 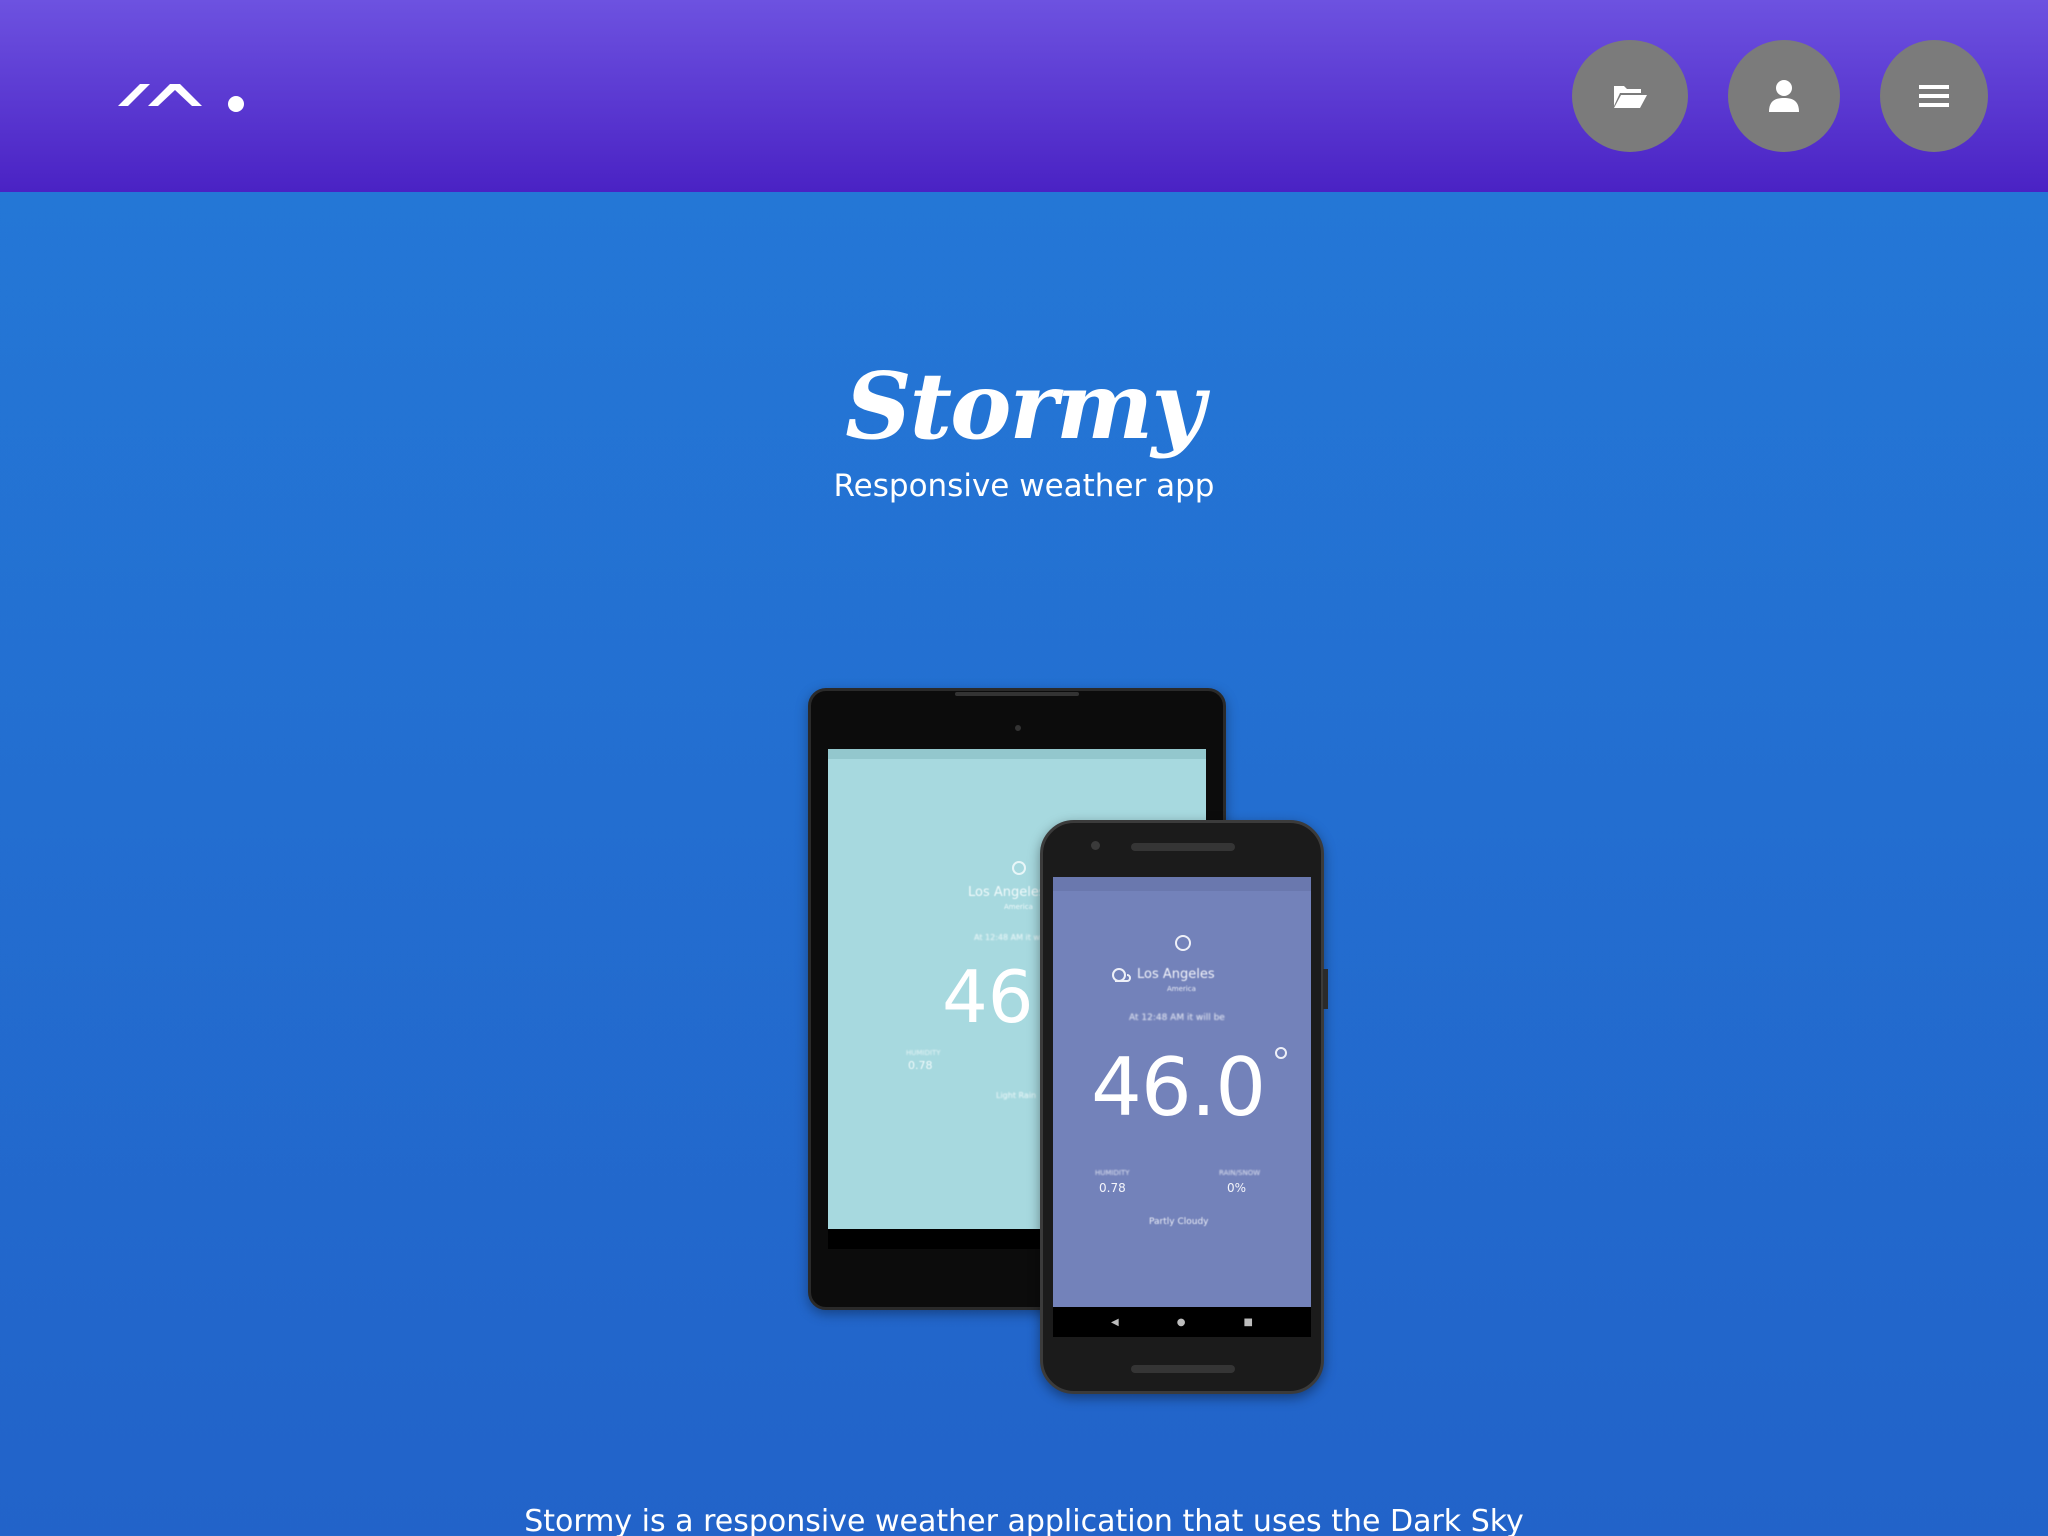 I want to click on tablet-humidity: 0.78, so click(x=920, y=1065).